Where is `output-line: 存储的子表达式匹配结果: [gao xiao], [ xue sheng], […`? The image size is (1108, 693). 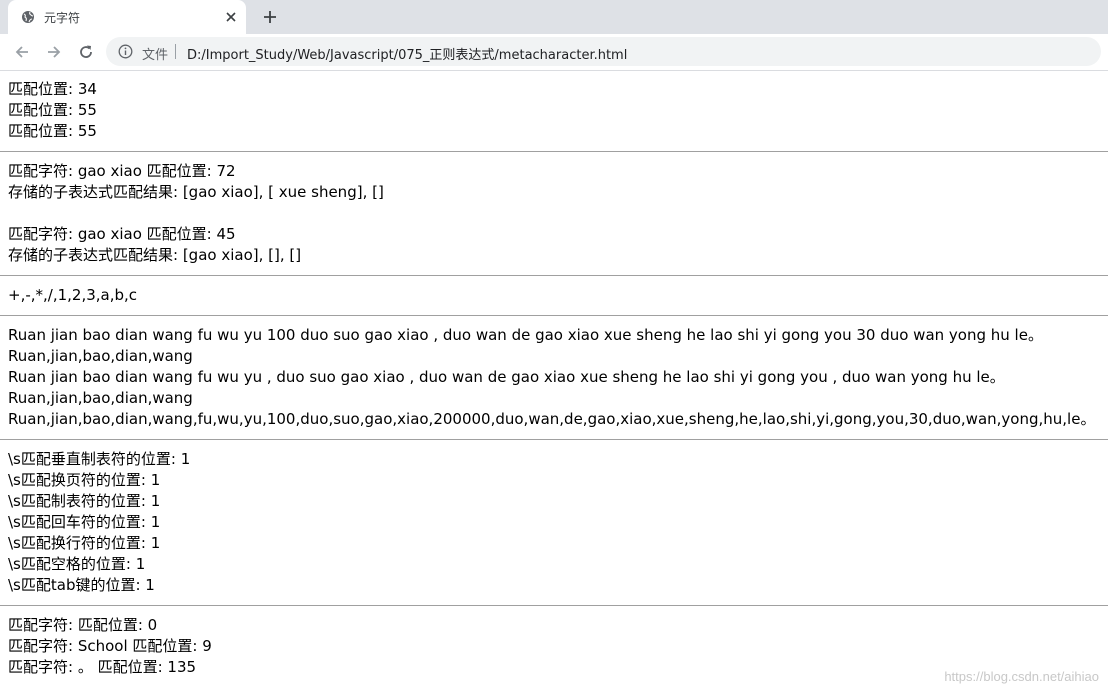
output-line: 存储的子表达式匹配结果: [gao xiao], [ xue sheng], [… is located at coordinates (196, 192).